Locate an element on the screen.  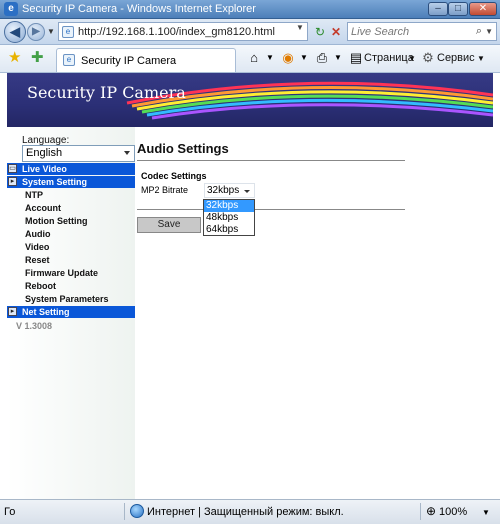
refresh-icon: ↻ is located at coordinates (320, 32).